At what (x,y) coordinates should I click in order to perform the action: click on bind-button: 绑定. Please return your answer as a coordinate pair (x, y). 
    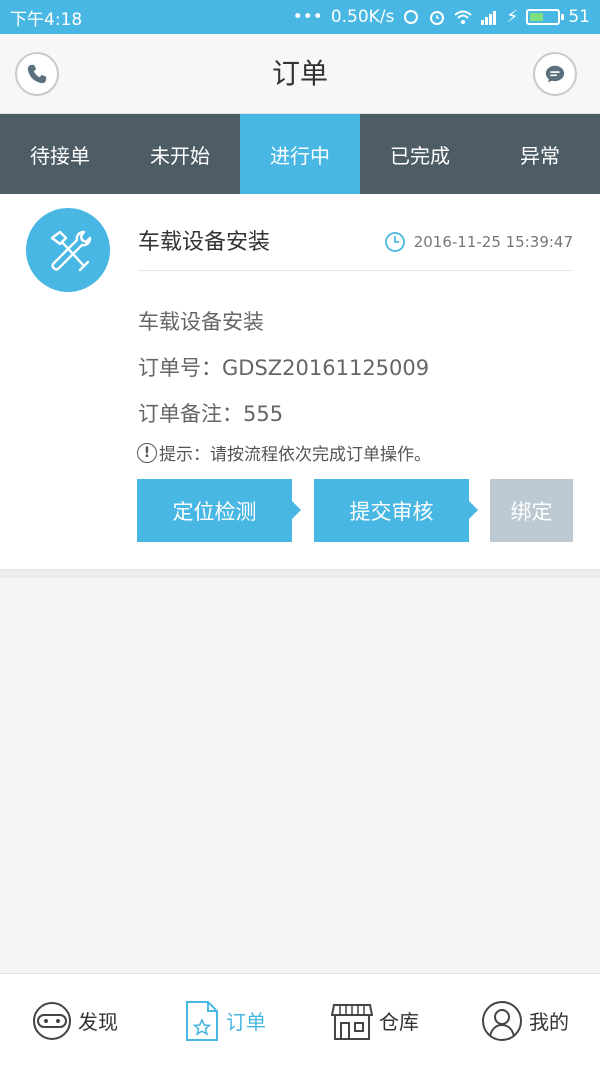
    Looking at the image, I should click on (531, 510).